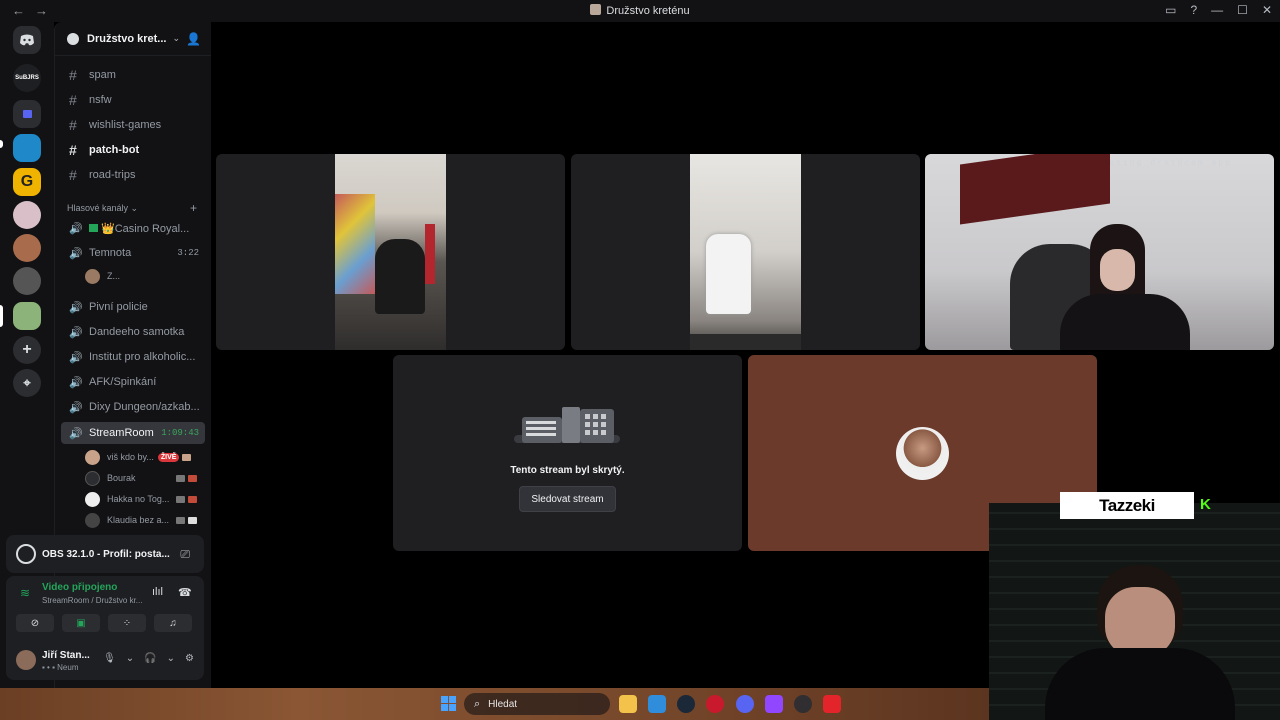 The height and width of the screenshot is (720, 1280). What do you see at coordinates (567, 499) in the screenshot?
I see `watch-stream-button: Sledovat stream` at bounding box center [567, 499].